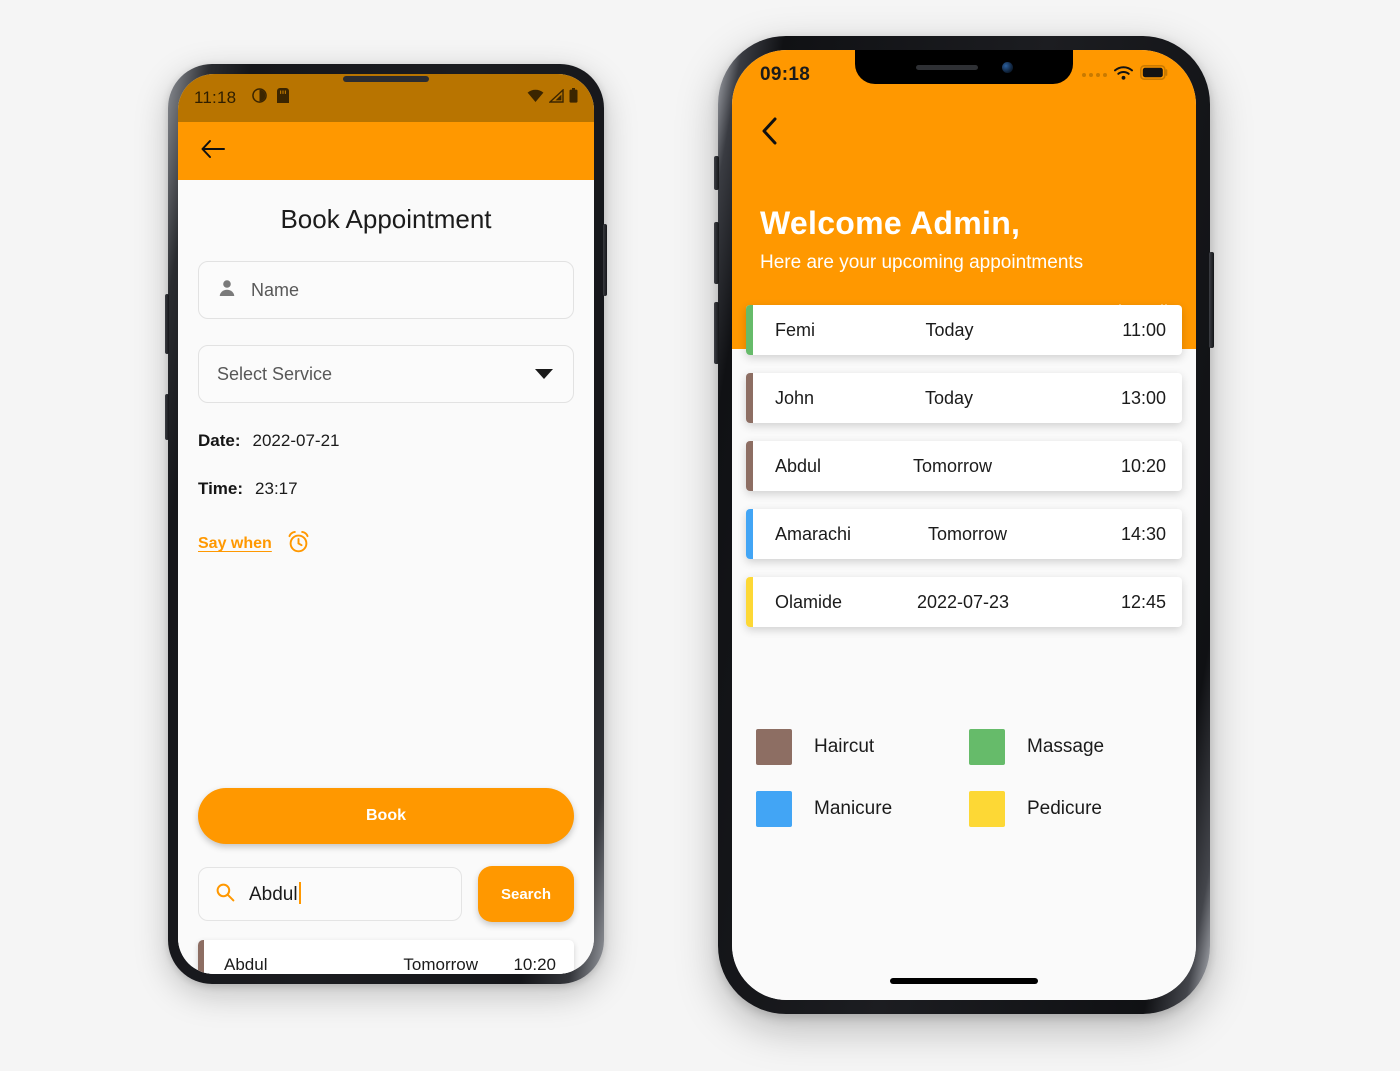 This screenshot has width=1400, height=1071. I want to click on welcome-title: Welcome Admin,, so click(890, 223).